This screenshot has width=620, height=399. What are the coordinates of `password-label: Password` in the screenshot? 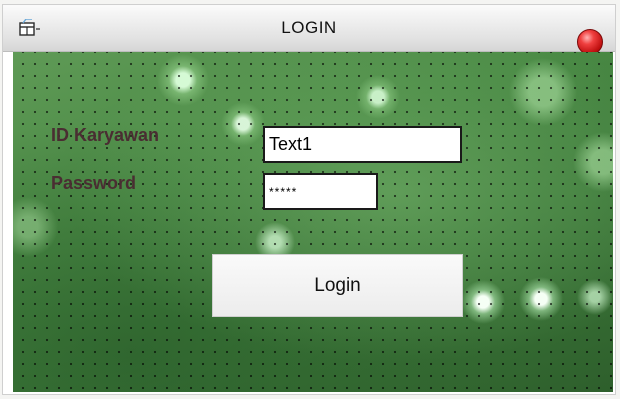 It's located at (94, 183).